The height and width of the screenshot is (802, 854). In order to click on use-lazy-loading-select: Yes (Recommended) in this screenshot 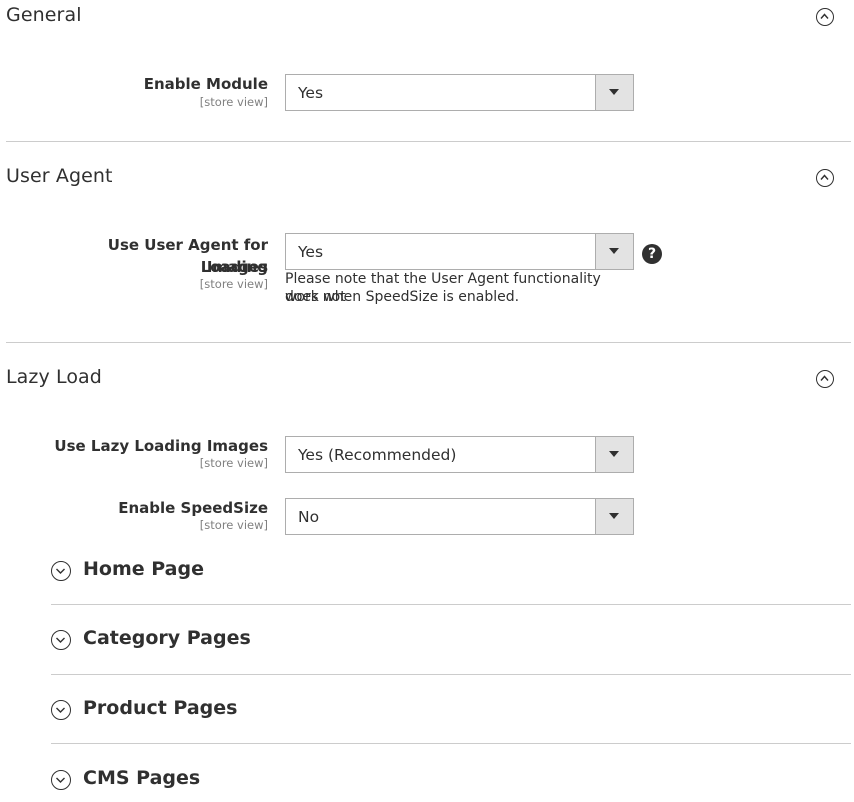, I will do `click(459, 454)`.